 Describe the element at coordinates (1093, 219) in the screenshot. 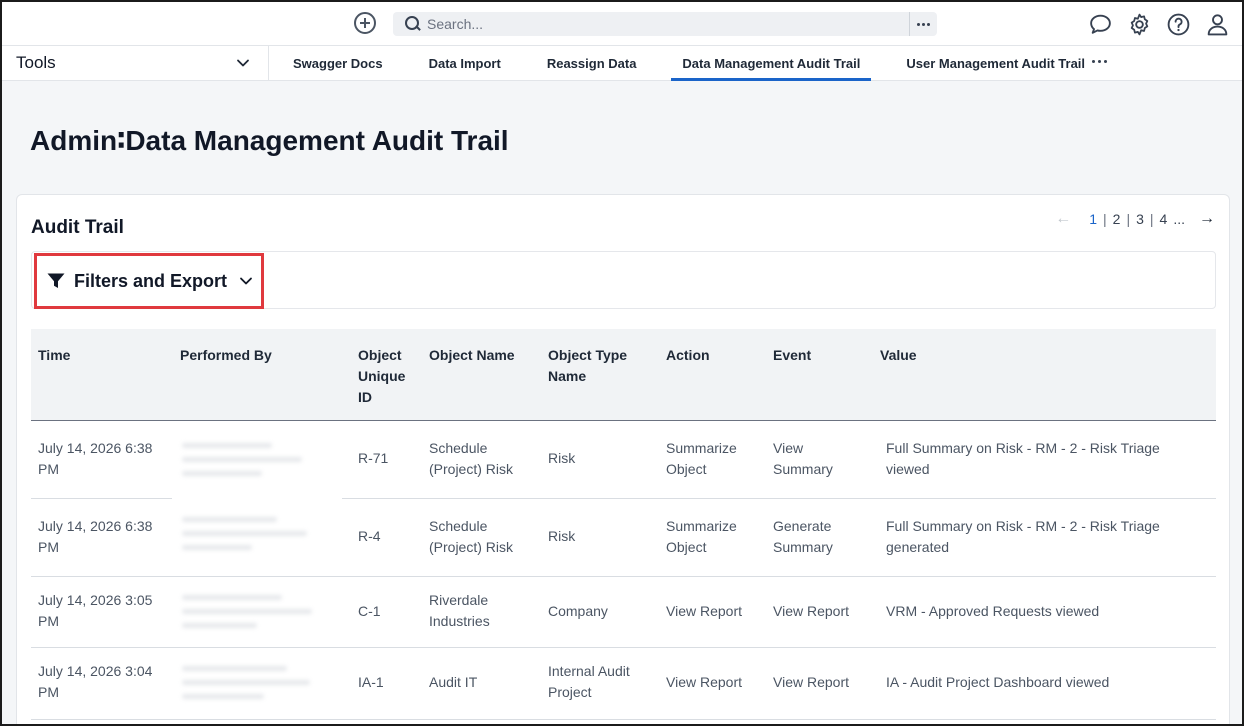

I see `page-1: 1` at that location.